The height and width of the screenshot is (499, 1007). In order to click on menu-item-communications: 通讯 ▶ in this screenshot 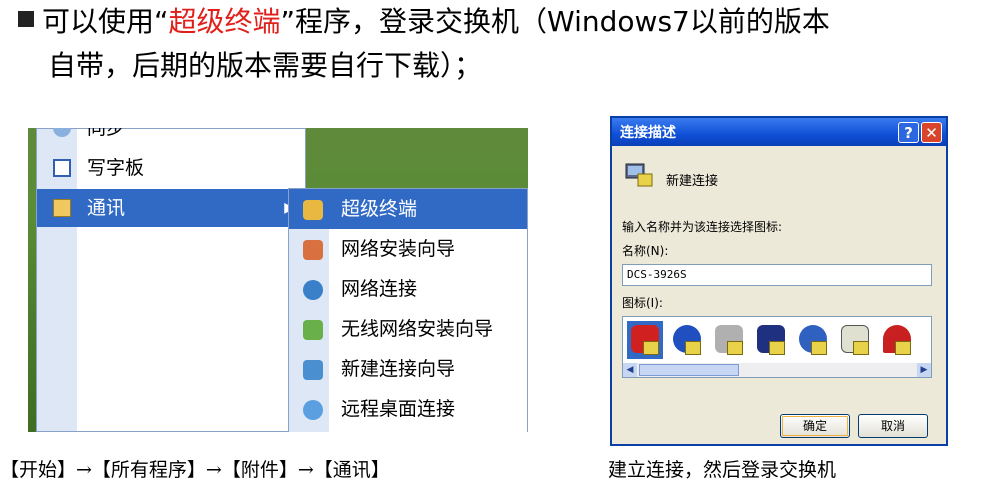, I will do `click(171, 208)`.